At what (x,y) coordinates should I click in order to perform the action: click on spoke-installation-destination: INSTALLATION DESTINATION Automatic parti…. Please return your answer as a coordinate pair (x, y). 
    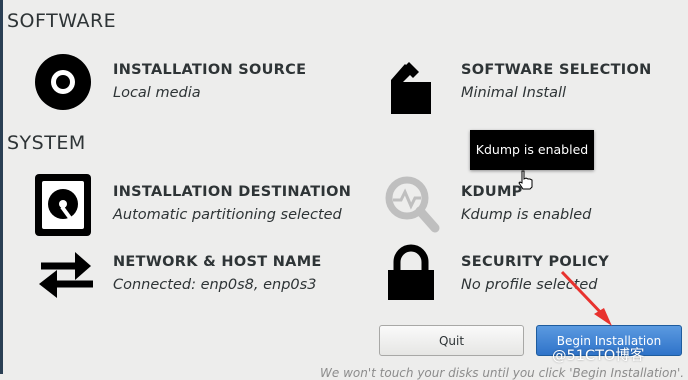
    Looking at the image, I should click on (200, 206).